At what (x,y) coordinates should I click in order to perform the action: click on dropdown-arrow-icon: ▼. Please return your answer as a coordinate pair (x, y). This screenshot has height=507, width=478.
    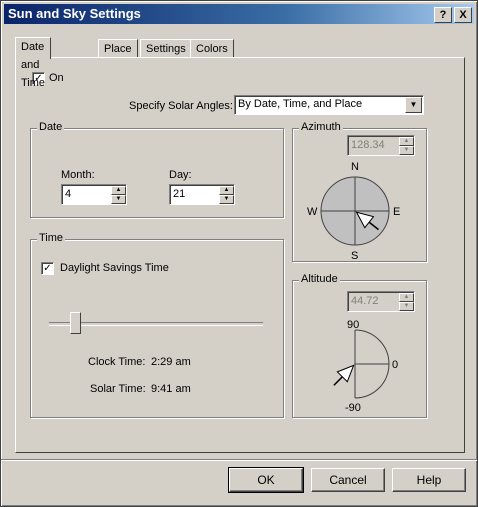
    Looking at the image, I should click on (413, 105).